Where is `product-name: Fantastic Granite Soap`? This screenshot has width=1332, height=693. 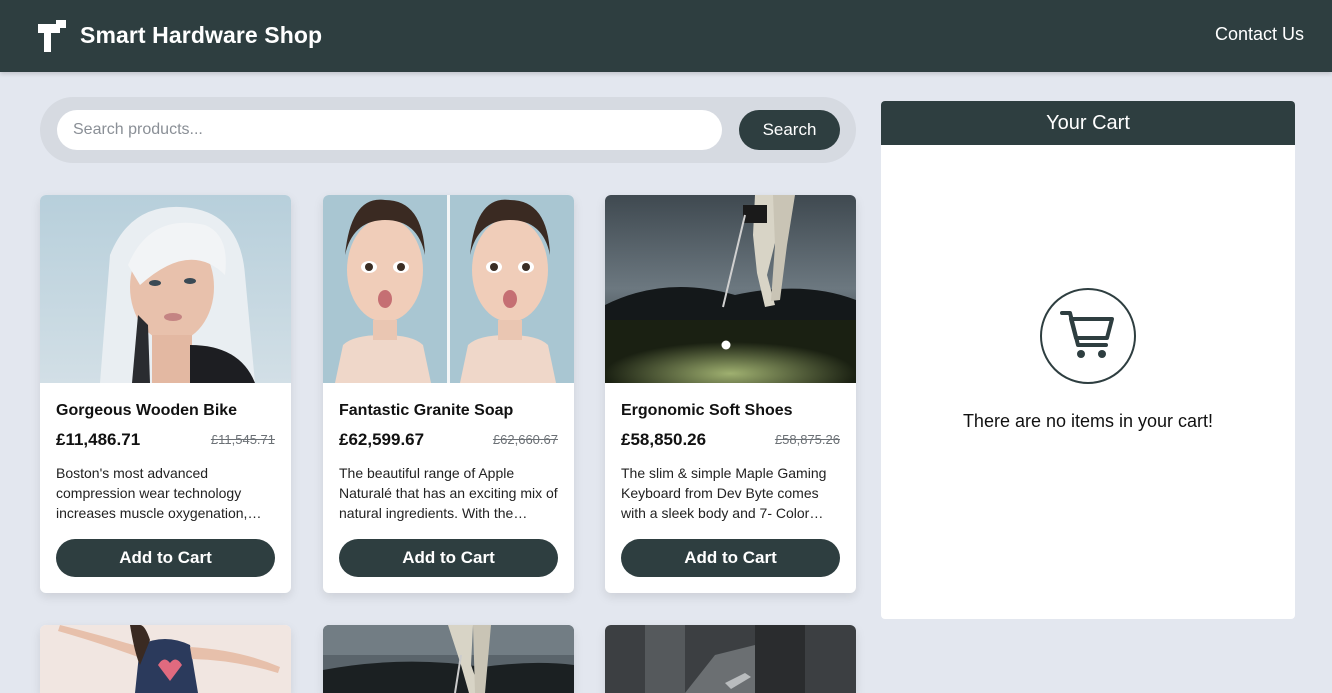
product-name: Fantastic Granite Soap is located at coordinates (426, 411).